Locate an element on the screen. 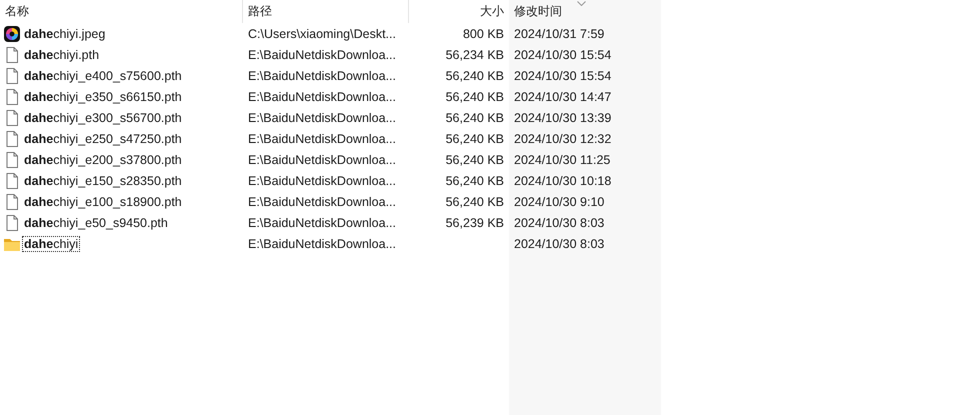  file-name: dahechiyi_e250_s47250.pth is located at coordinates (103, 138).